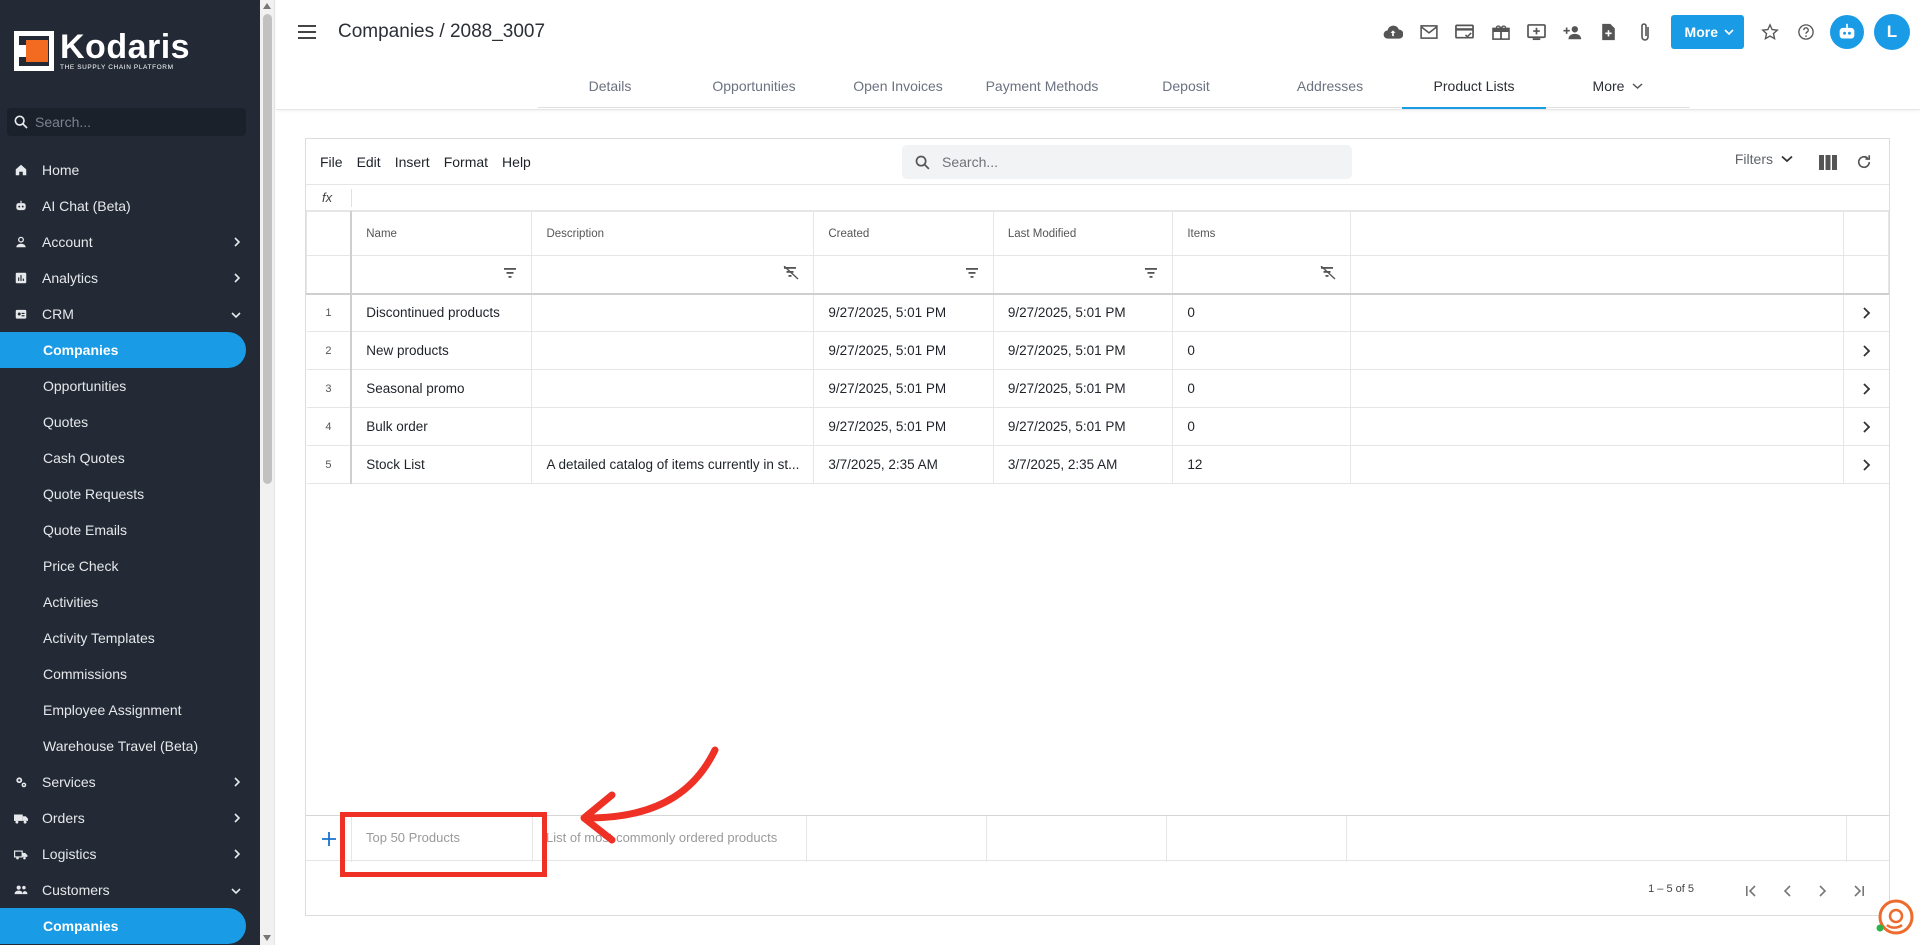 Image resolution: width=1920 pixels, height=945 pixels. What do you see at coordinates (1127, 162) in the screenshot?
I see `grid-search` at bounding box center [1127, 162].